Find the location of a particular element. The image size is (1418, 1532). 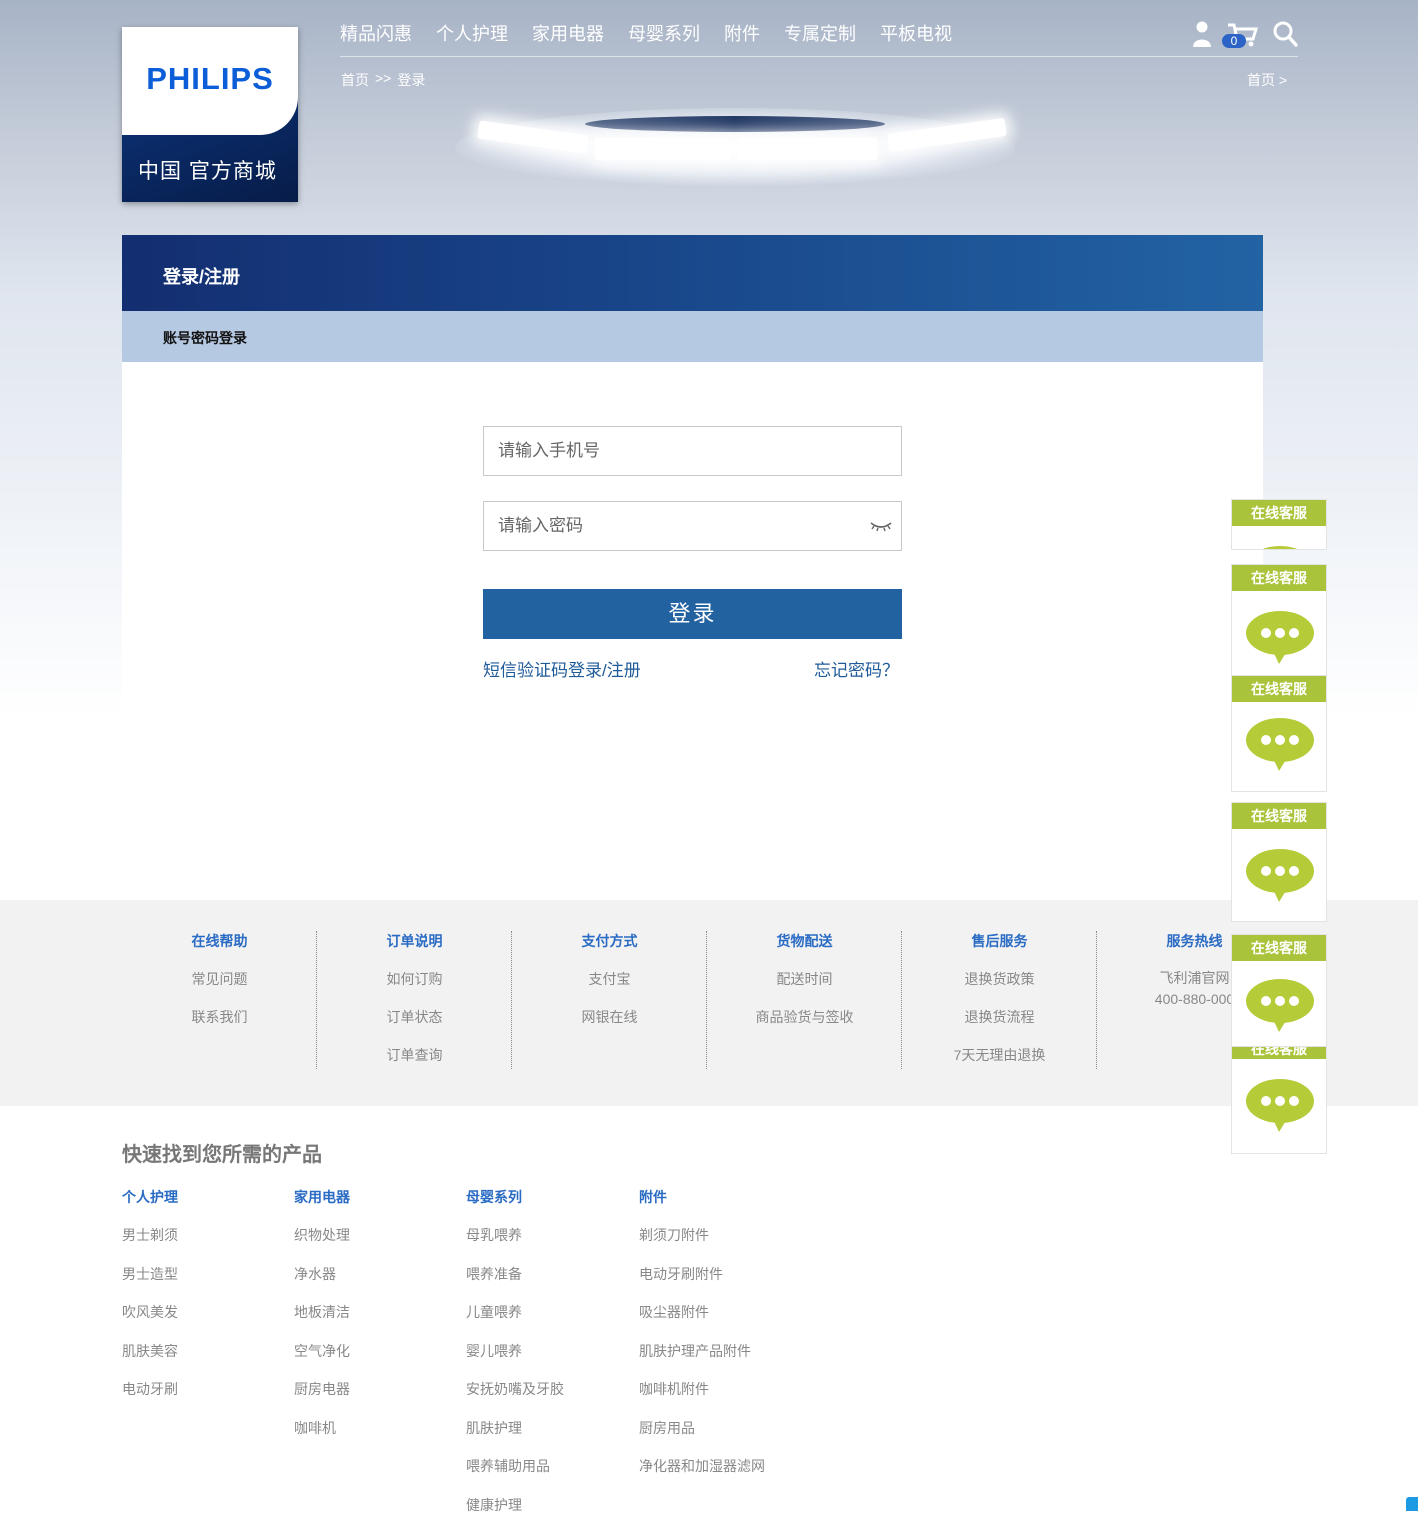

phone-input is located at coordinates (671, 451).